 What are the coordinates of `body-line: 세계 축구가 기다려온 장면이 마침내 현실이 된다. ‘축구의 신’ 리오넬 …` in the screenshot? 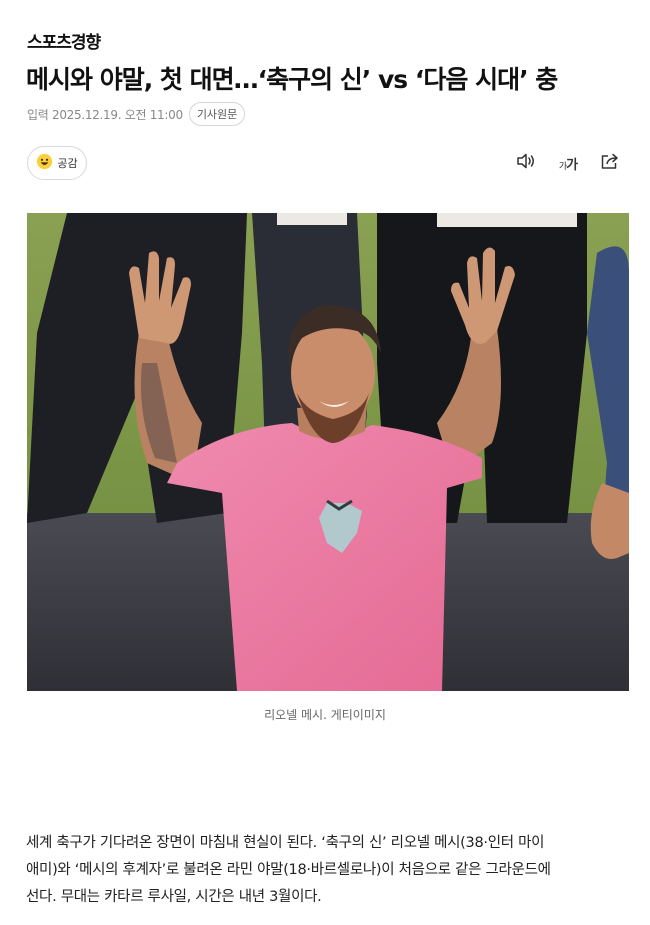 It's located at (285, 843).